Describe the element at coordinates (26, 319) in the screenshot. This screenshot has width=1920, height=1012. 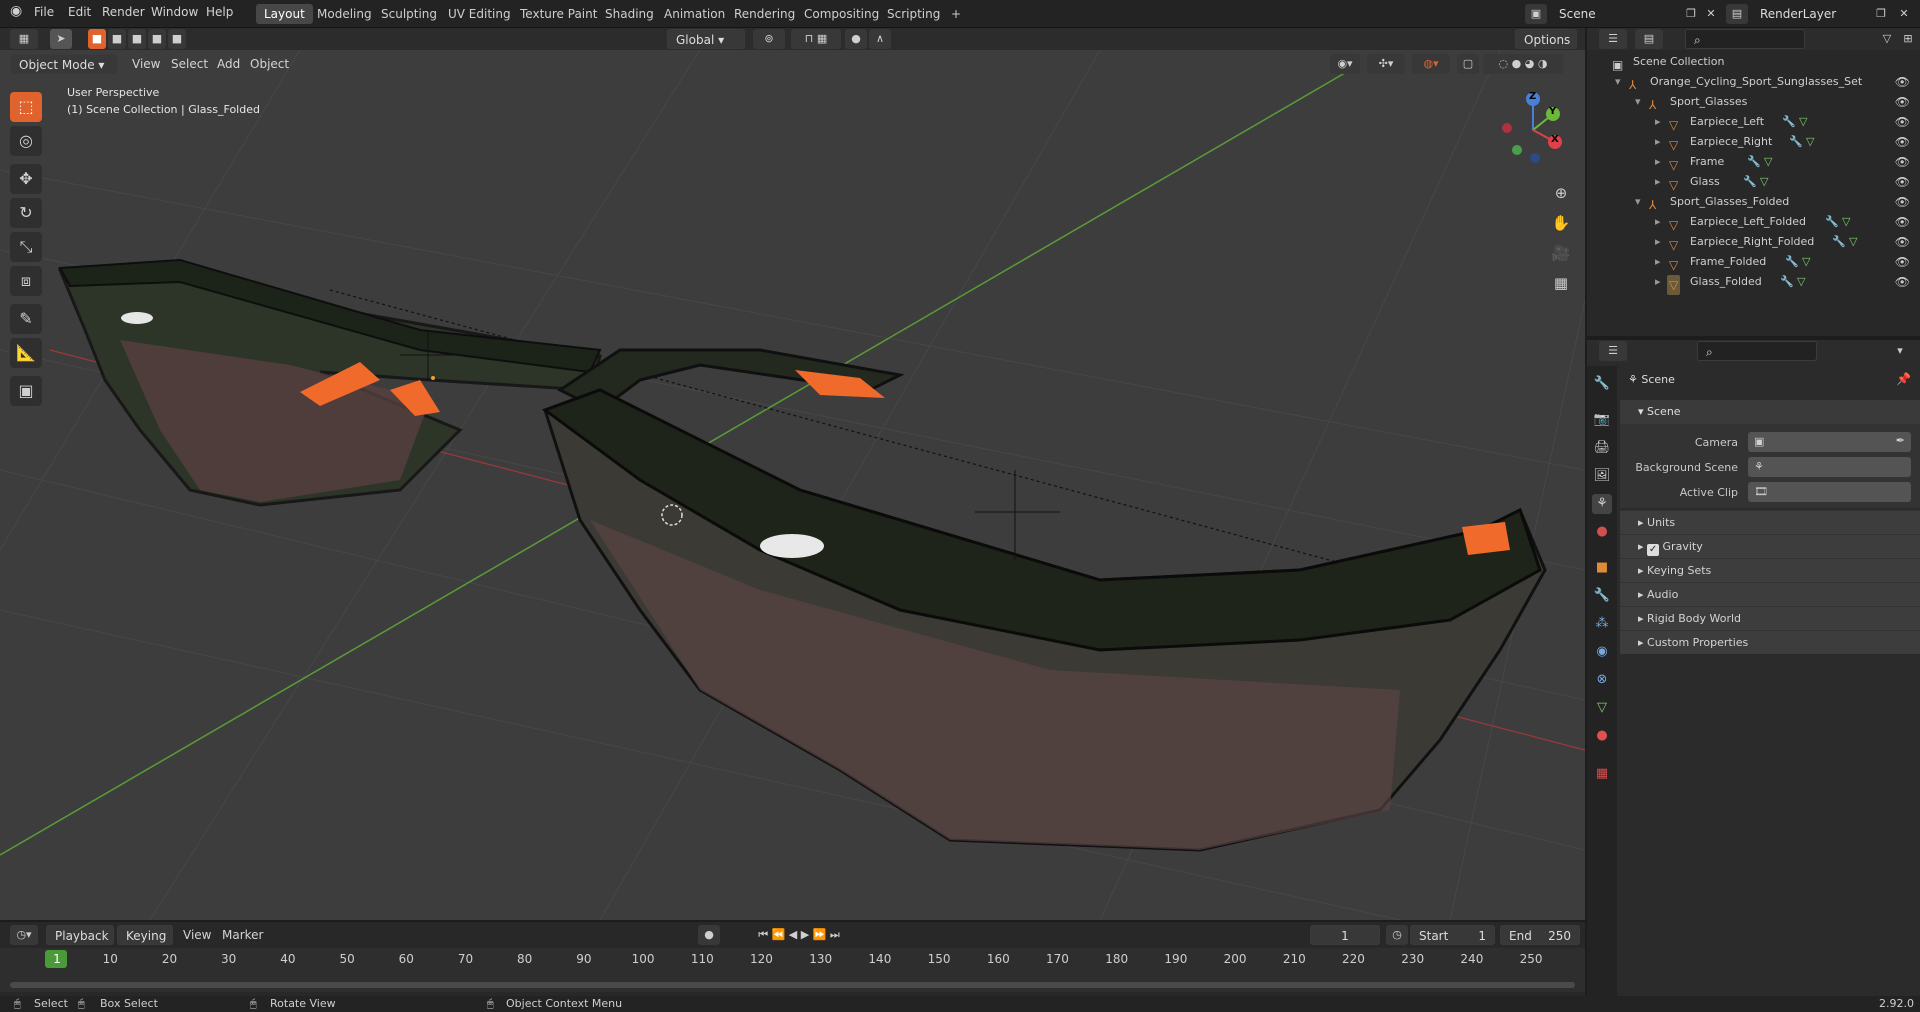
I see `annotate-tool-icon: ✎` at that location.